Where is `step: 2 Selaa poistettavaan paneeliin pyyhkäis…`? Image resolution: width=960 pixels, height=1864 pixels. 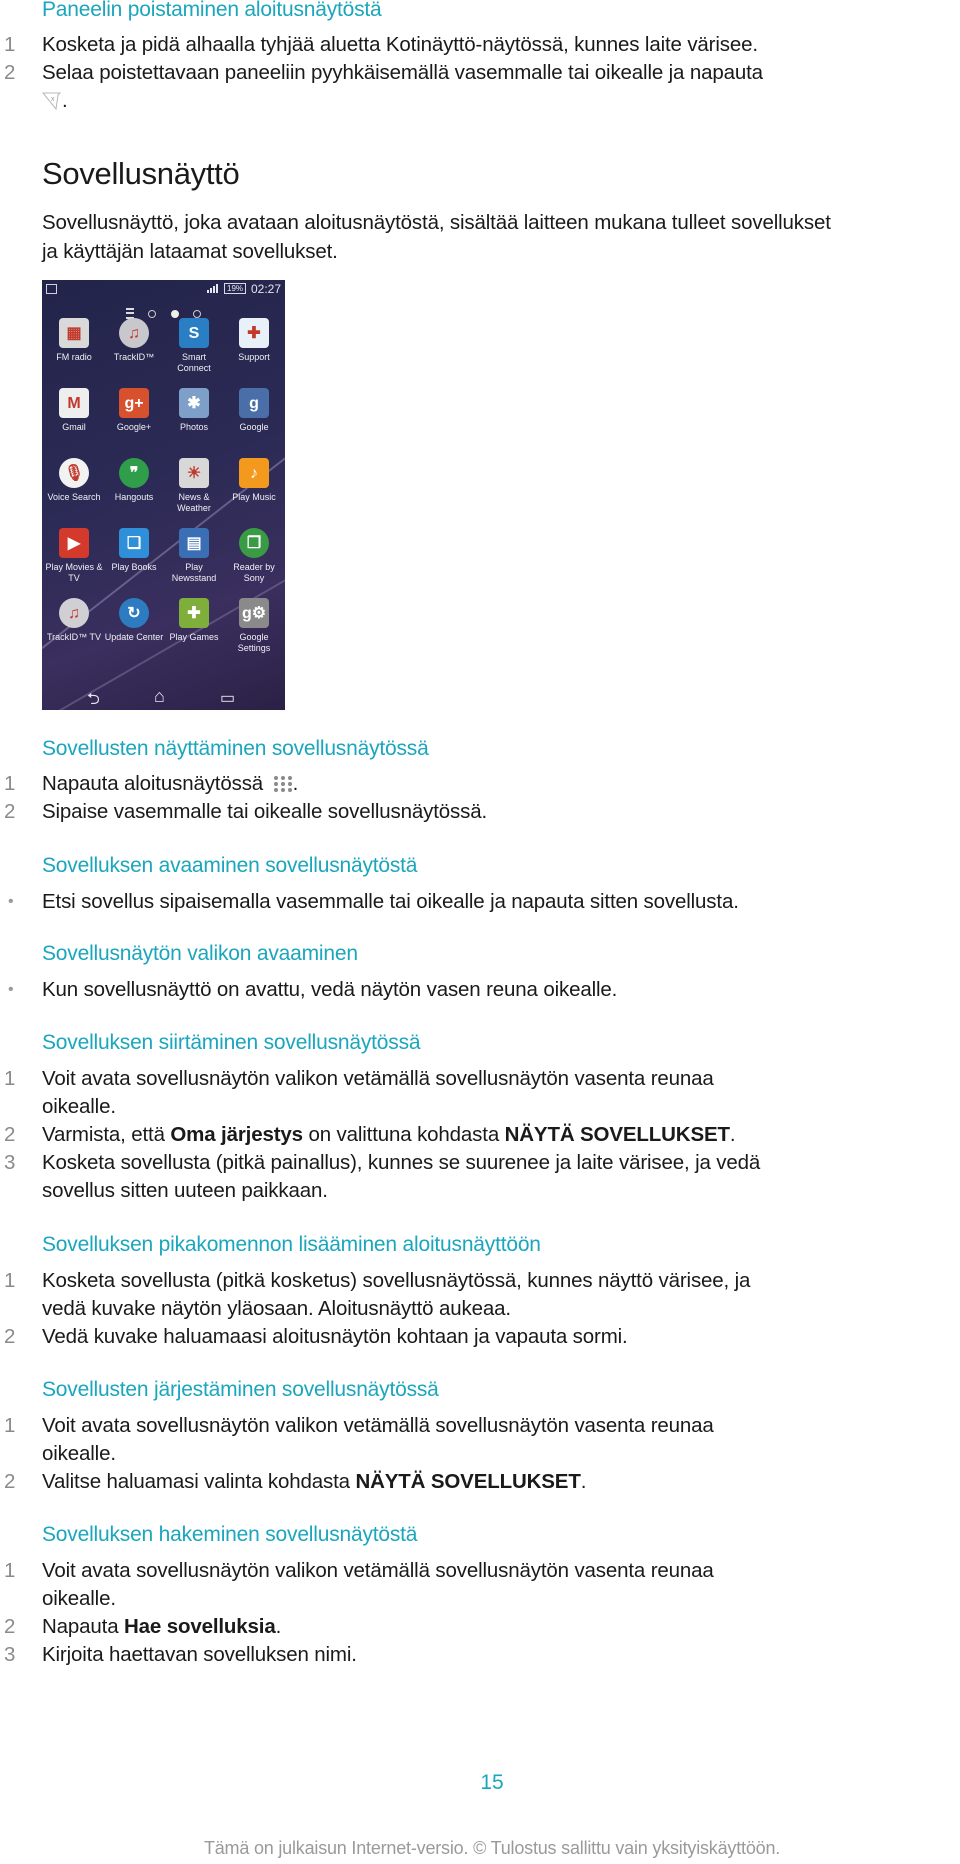 step: 2 Selaa poistettavaan paneeliin pyyhkäis… is located at coordinates (480, 87).